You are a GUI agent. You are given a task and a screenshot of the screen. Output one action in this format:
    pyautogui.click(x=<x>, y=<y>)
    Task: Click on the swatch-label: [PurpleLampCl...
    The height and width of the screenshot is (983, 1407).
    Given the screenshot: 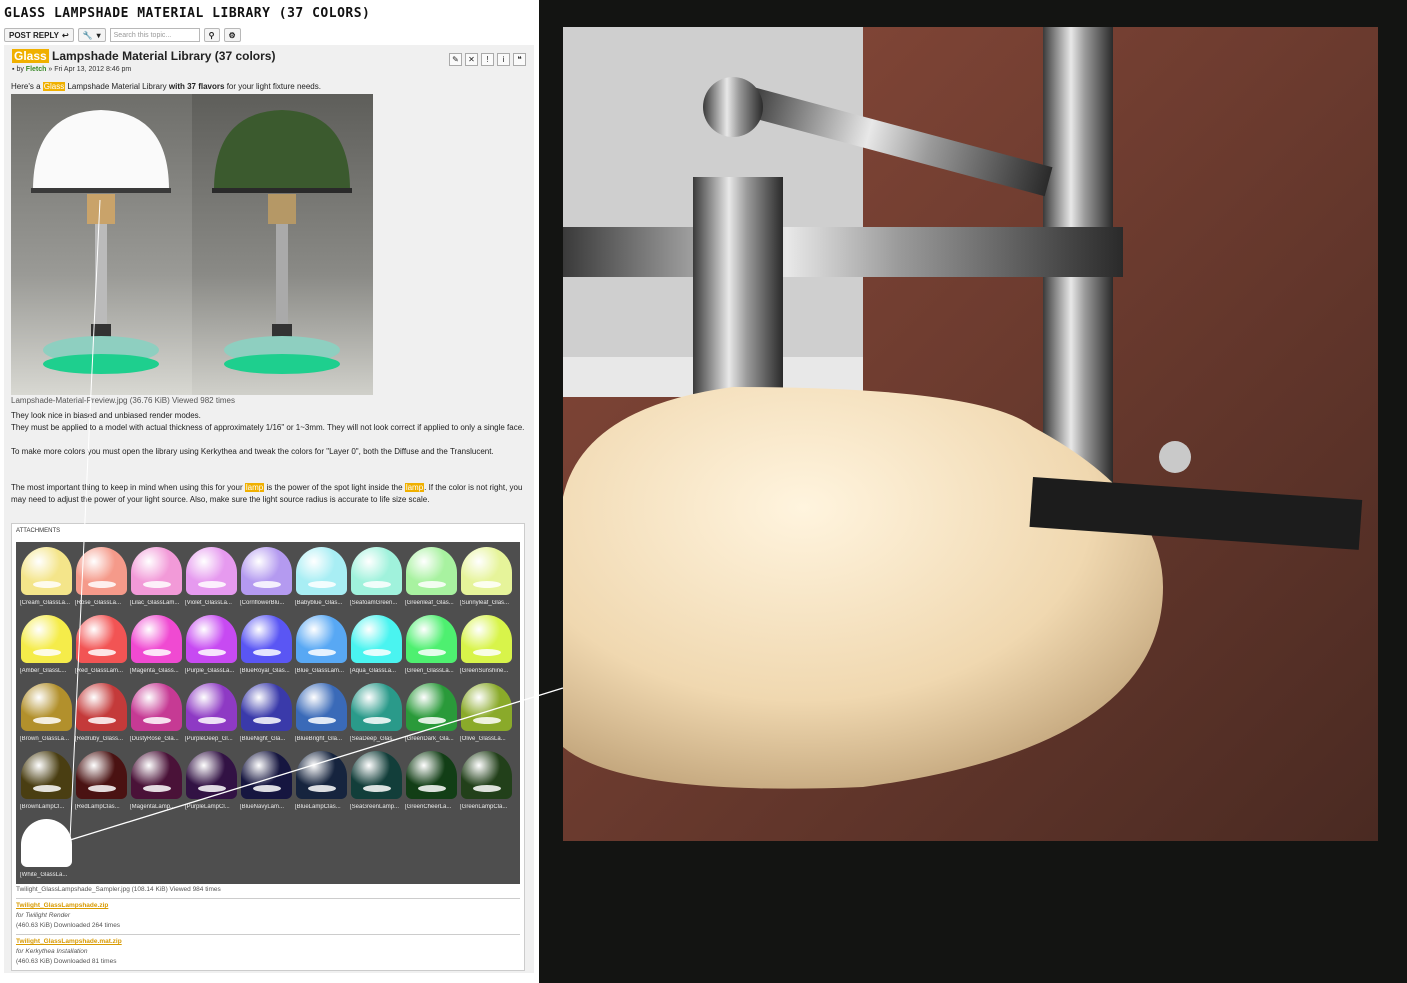 What is the action you would take?
    pyautogui.click(x=207, y=807)
    